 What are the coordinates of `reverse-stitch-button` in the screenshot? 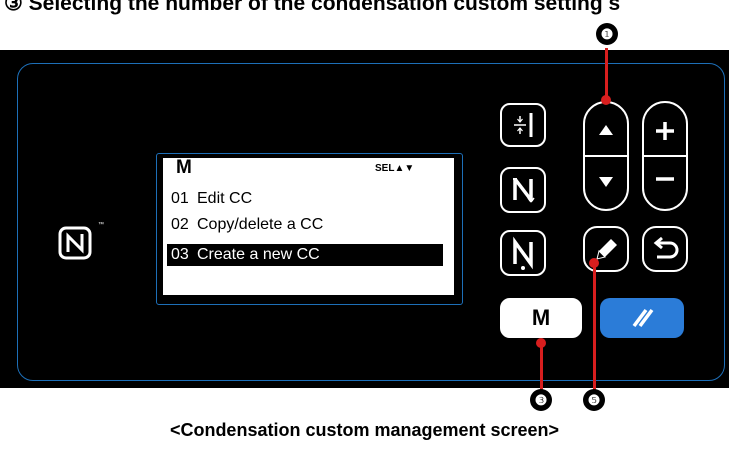 It's located at (523, 190).